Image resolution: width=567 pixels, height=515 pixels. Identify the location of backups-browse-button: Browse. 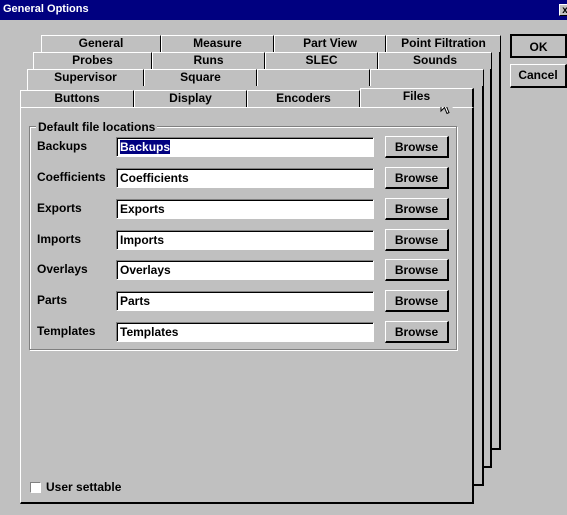
(417, 147).